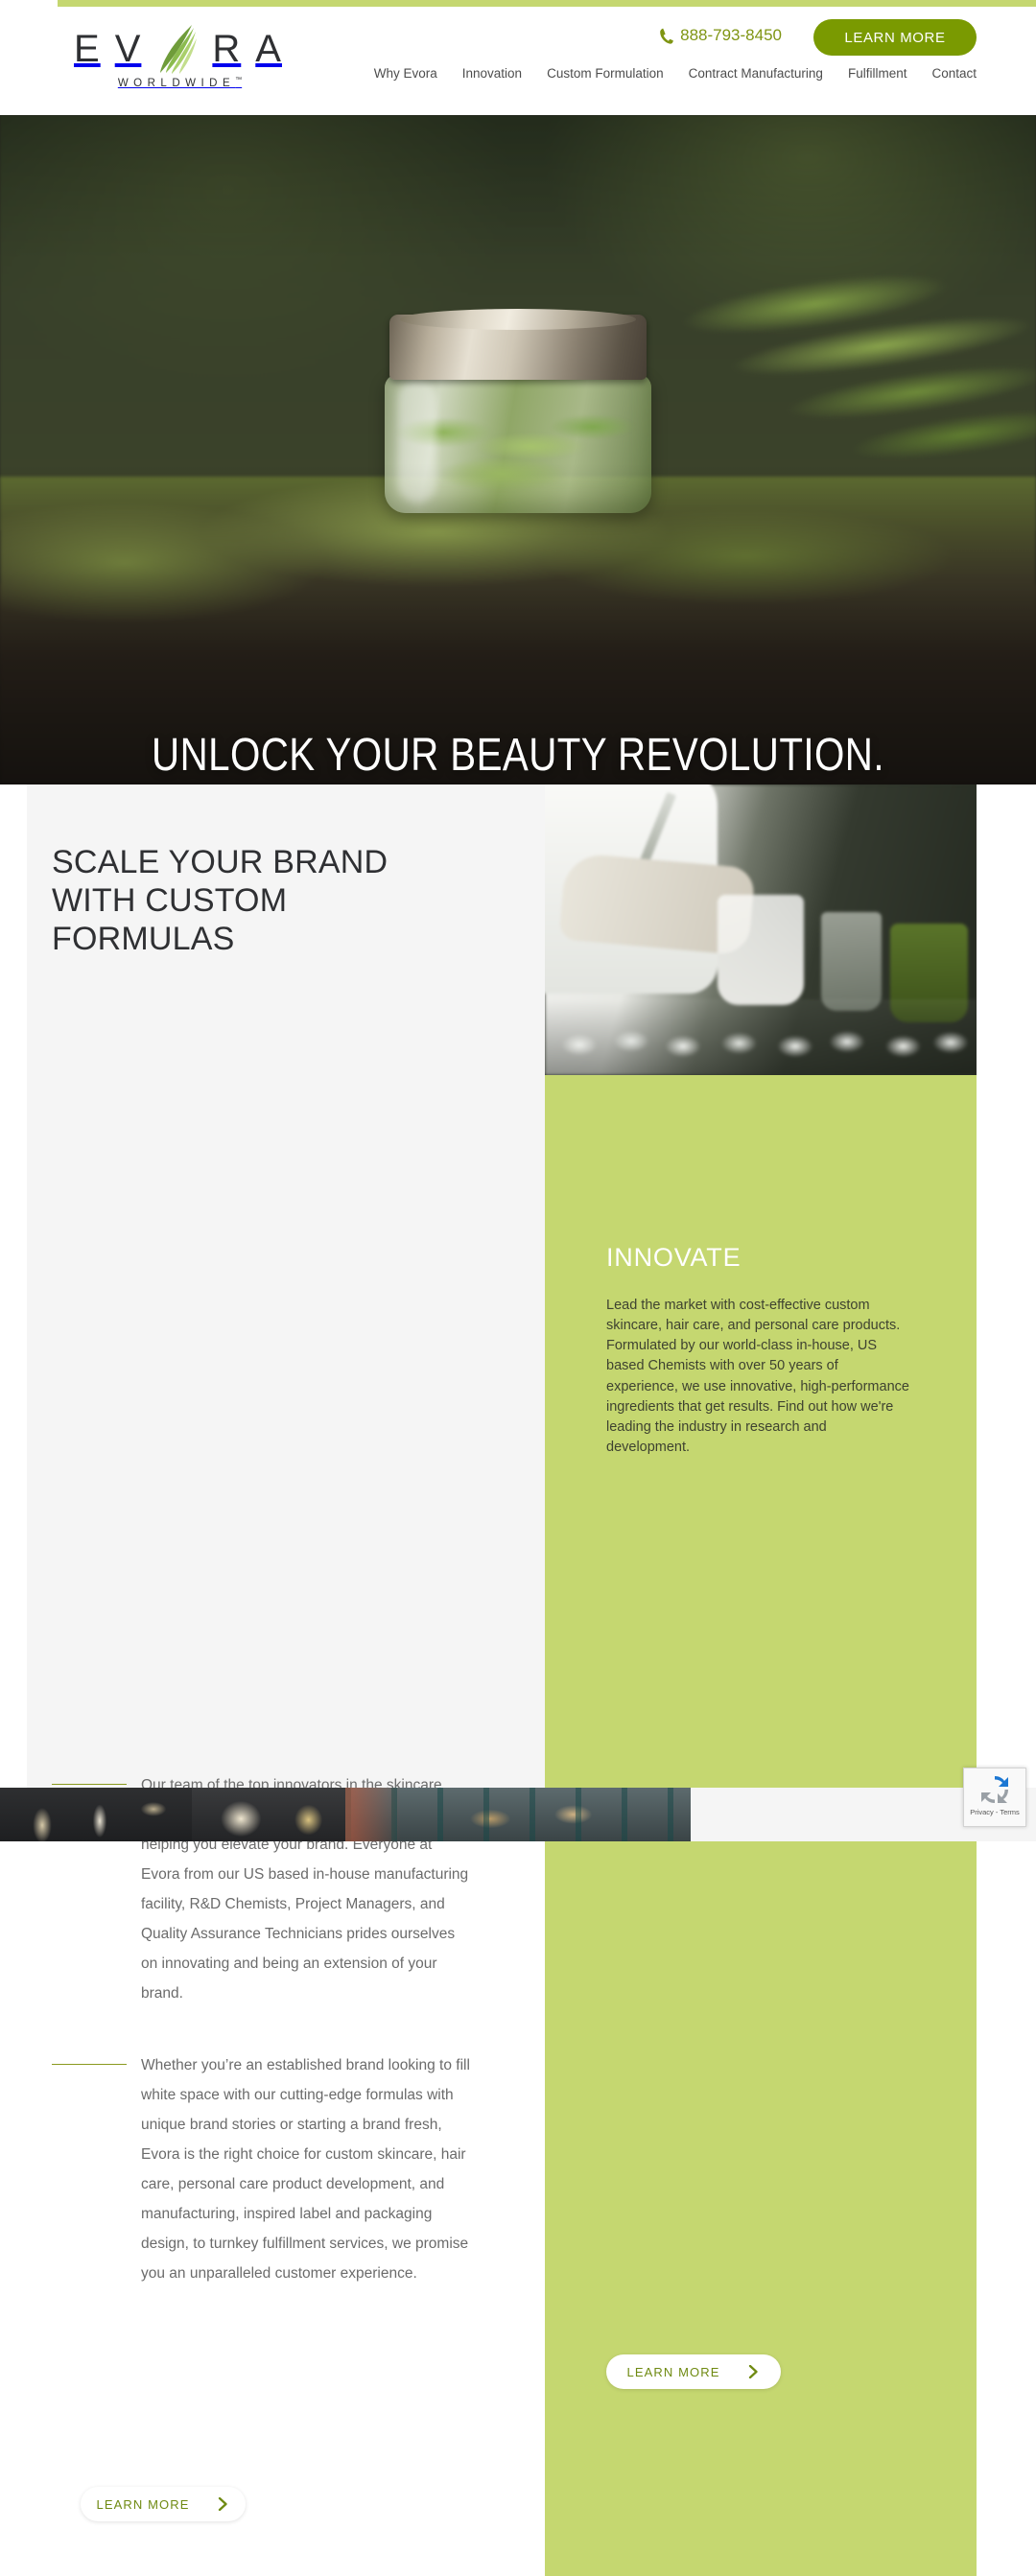  I want to click on logo-letter-e: E, so click(87, 49).